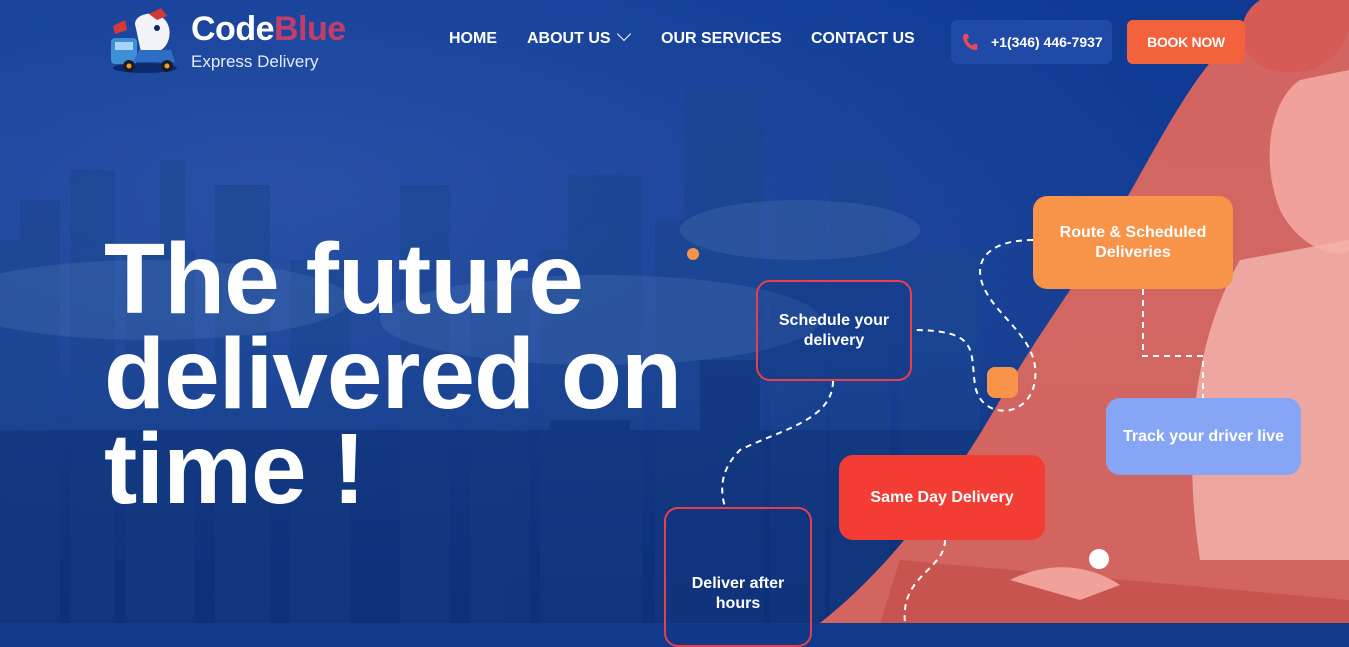 The width and height of the screenshot is (1349, 647). What do you see at coordinates (569, 38) in the screenshot?
I see `nav-about-us-label: ABOUT US` at bounding box center [569, 38].